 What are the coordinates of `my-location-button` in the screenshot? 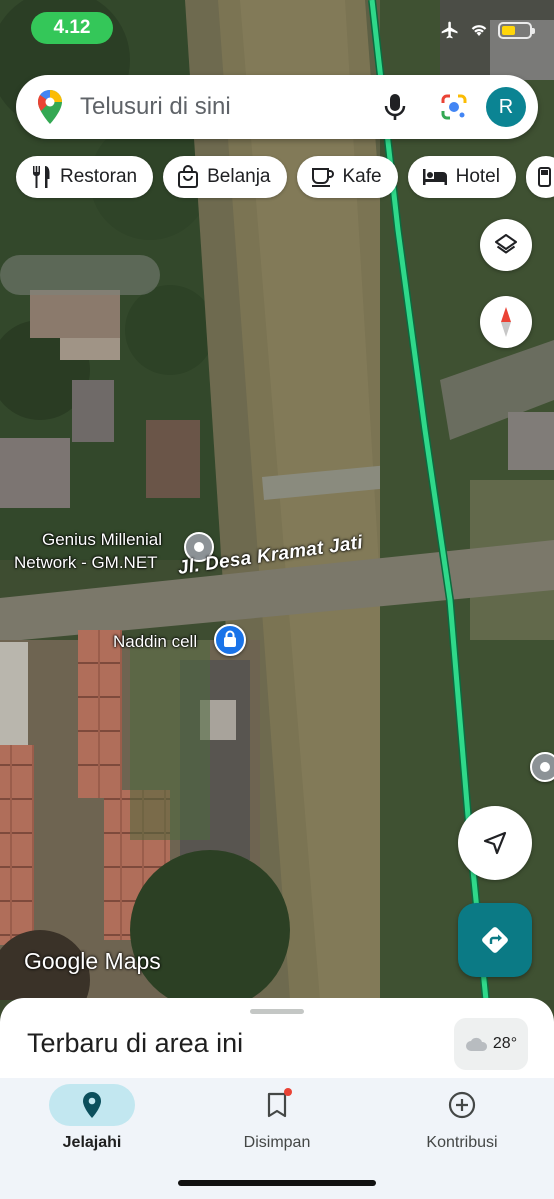 It's located at (495, 843).